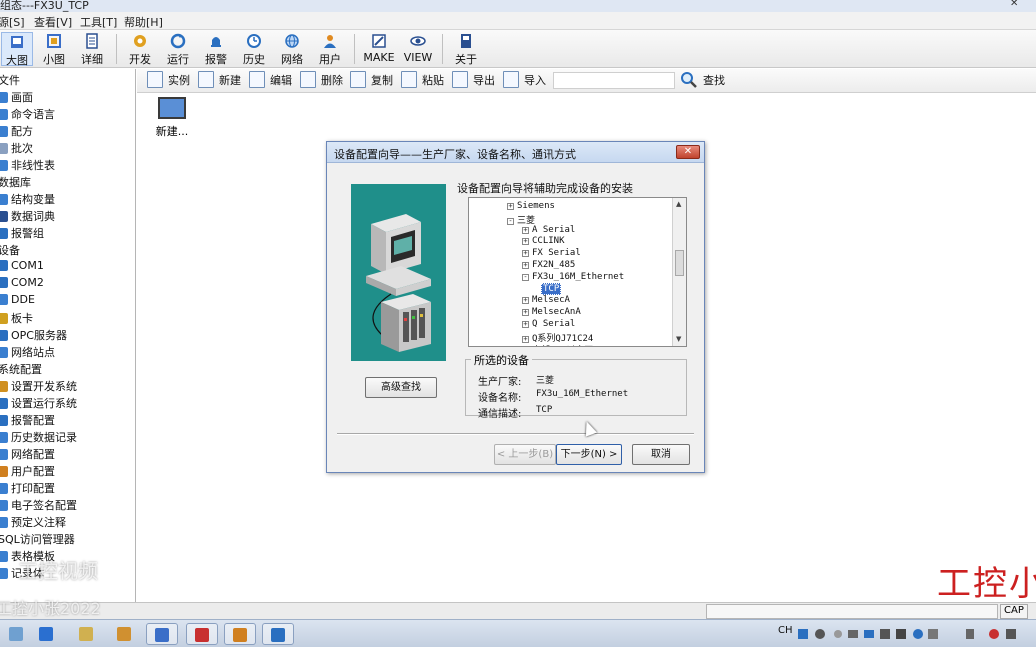 The image size is (1036, 647). Describe the element at coordinates (27, 199) in the screenshot. I see `tree-item: 结构变量` at that location.